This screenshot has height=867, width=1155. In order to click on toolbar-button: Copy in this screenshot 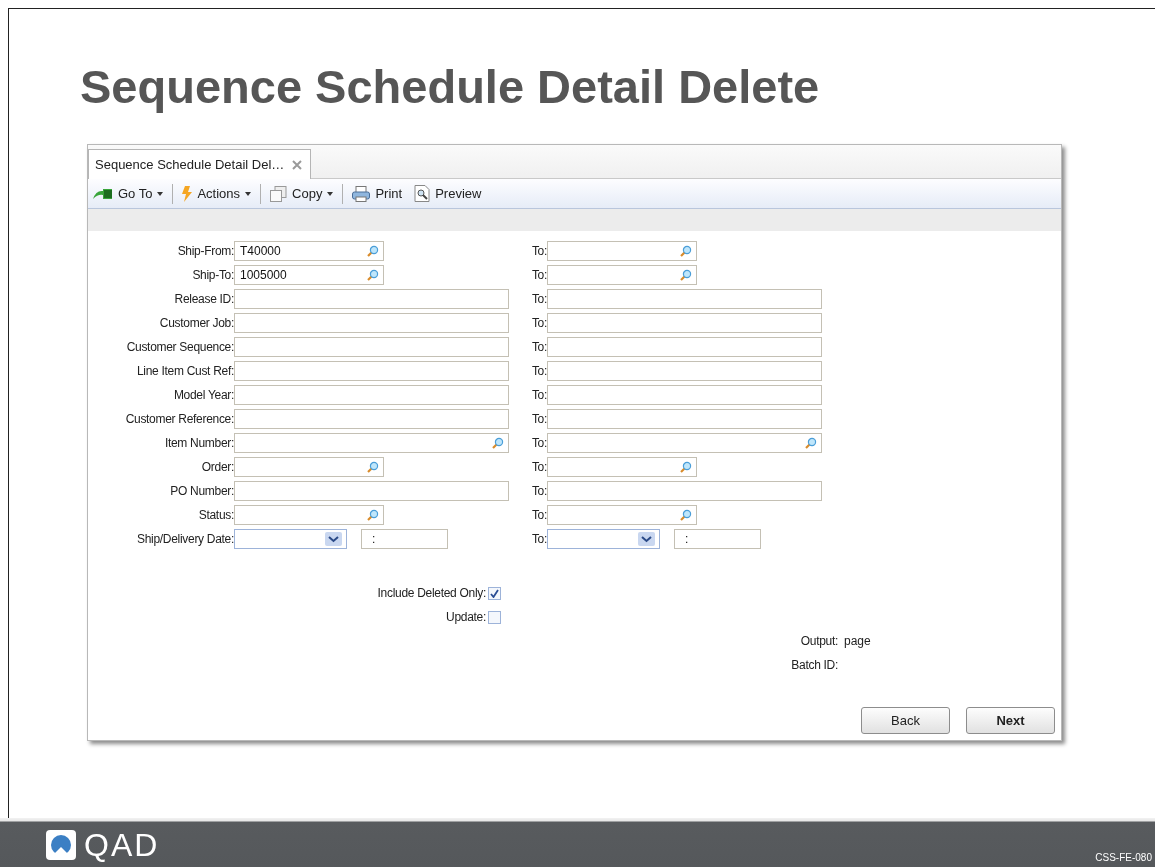, I will do `click(302, 193)`.